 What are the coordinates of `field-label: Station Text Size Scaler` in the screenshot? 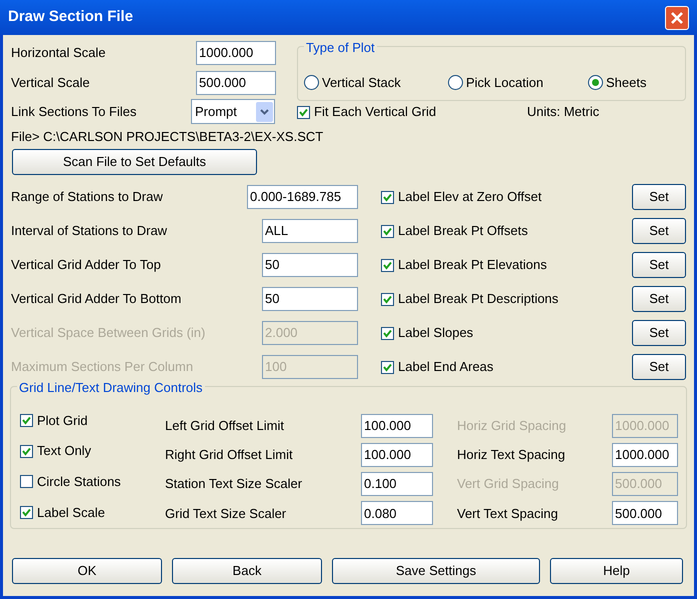 It's located at (234, 484).